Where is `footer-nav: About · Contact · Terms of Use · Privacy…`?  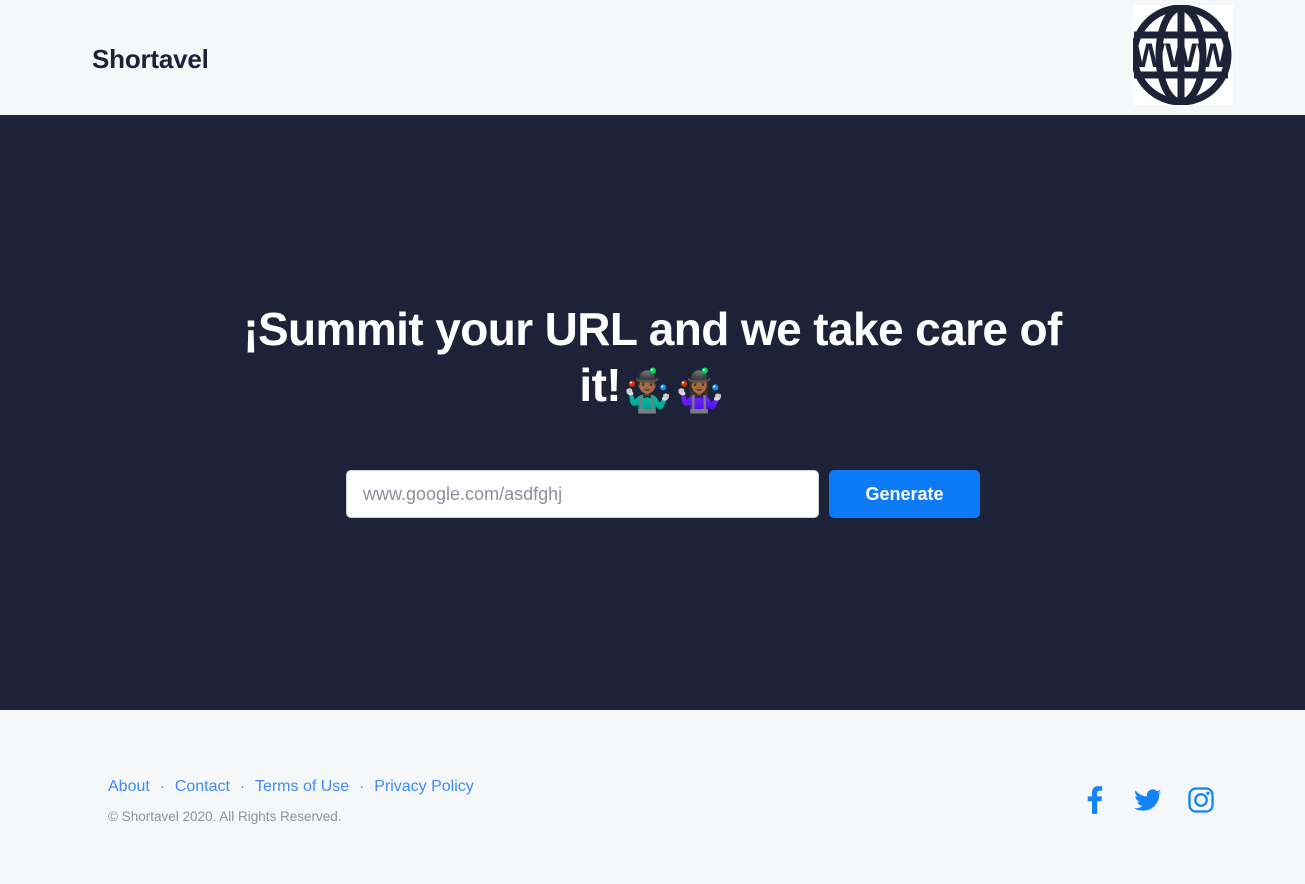 footer-nav: About · Contact · Terms of Use · Privacy… is located at coordinates (291, 787).